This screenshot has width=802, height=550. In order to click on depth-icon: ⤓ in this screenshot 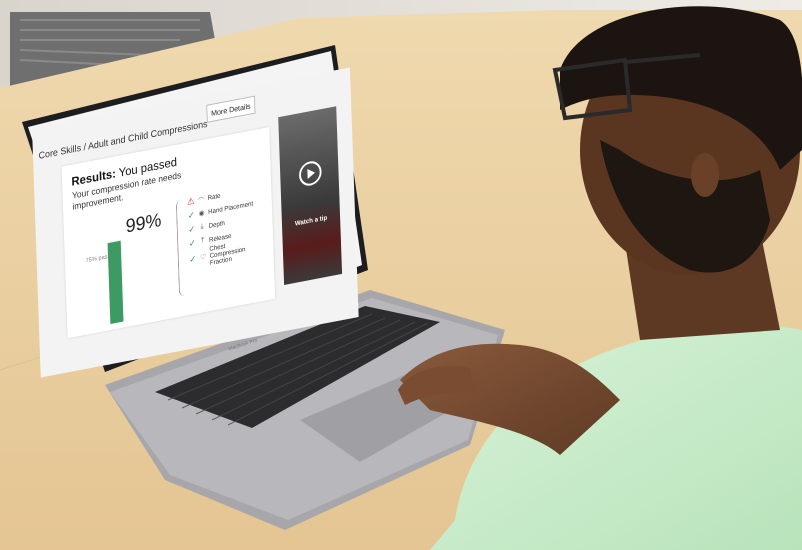, I will do `click(202, 226)`.